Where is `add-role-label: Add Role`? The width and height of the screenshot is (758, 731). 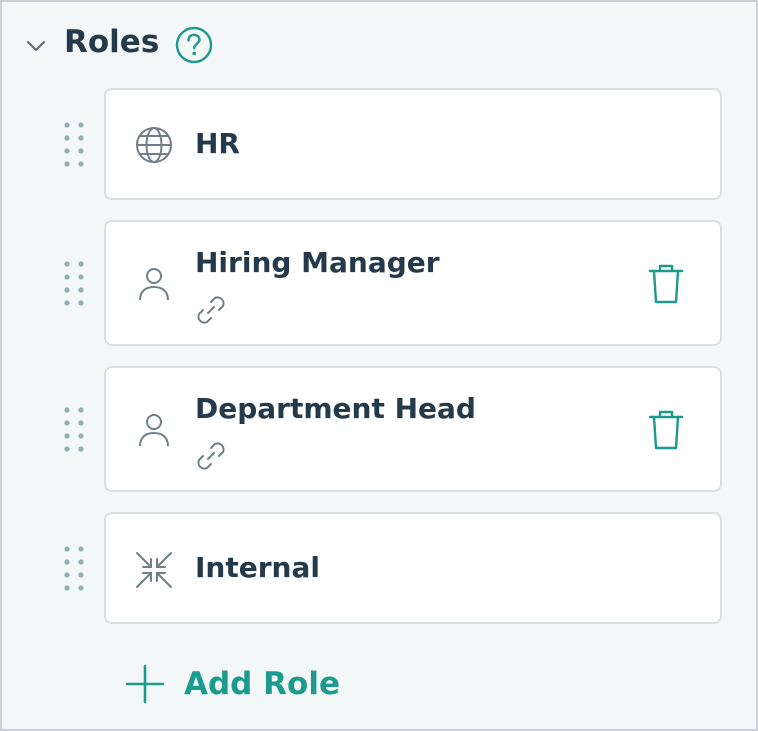 add-role-label: Add Role is located at coordinates (262, 684).